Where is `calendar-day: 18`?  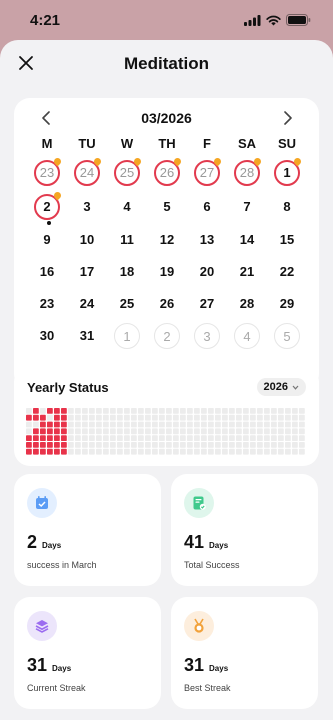 calendar-day: 18 is located at coordinates (127, 272).